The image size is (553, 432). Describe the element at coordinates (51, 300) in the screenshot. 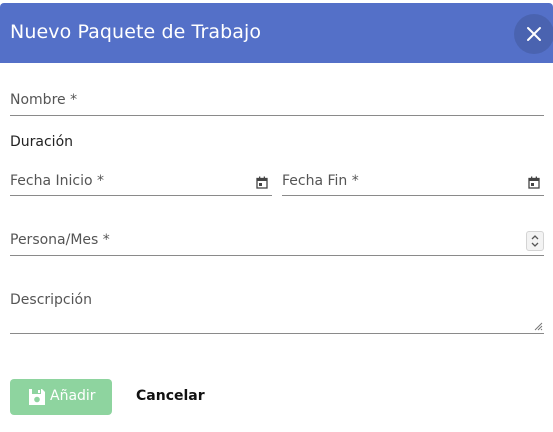

I see `descripcion-label: Descripción` at that location.